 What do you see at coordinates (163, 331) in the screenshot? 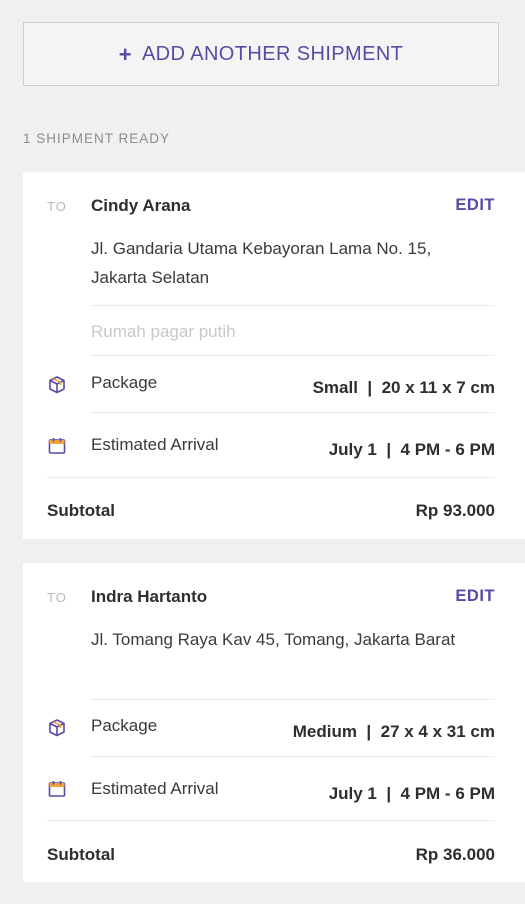
I see `delivery-note: Rumah pagar putih` at bounding box center [163, 331].